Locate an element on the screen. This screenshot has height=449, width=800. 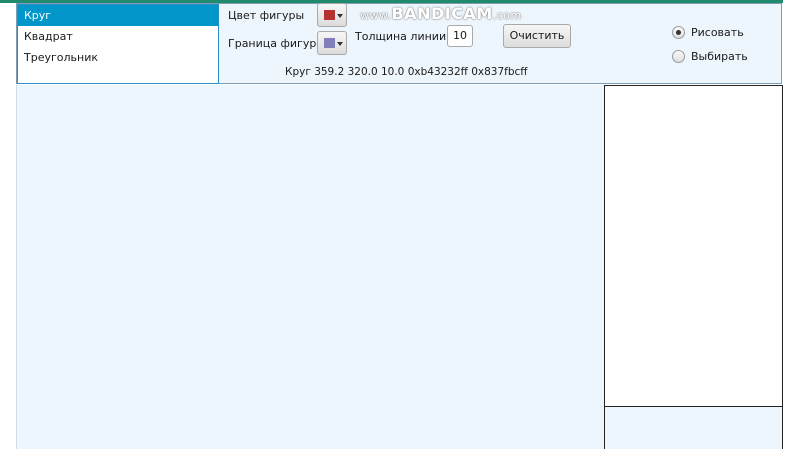
bandicam-watermark: www.BANDICAM.com is located at coordinates (441, 13).